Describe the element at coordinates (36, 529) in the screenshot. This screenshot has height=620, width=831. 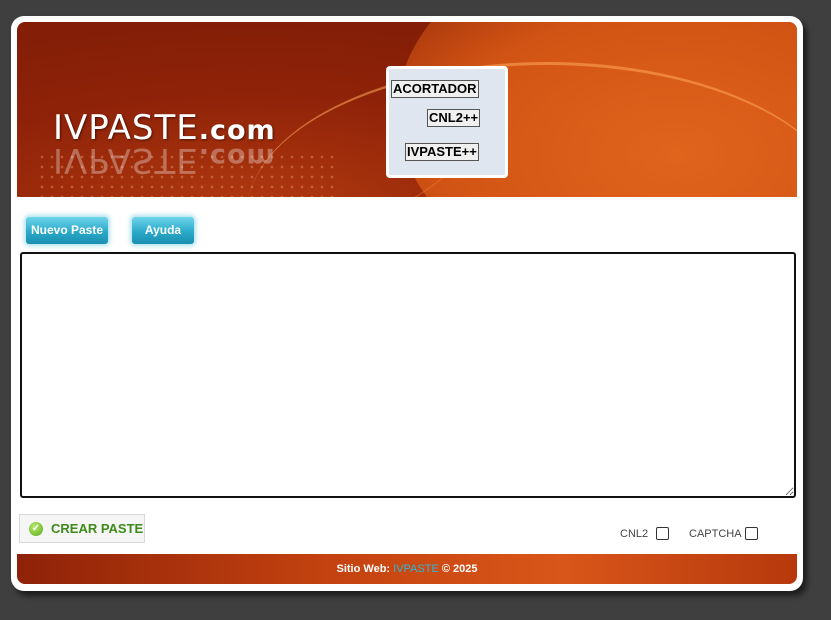
I see `check-icon: ✓` at that location.